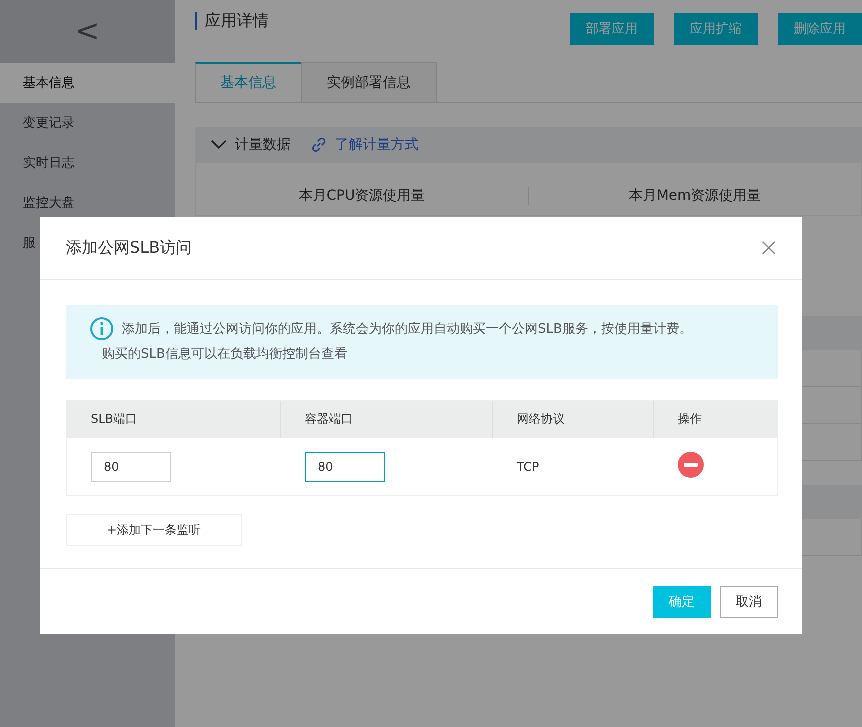 This screenshot has height=727, width=862. I want to click on remove-icon, so click(691, 465).